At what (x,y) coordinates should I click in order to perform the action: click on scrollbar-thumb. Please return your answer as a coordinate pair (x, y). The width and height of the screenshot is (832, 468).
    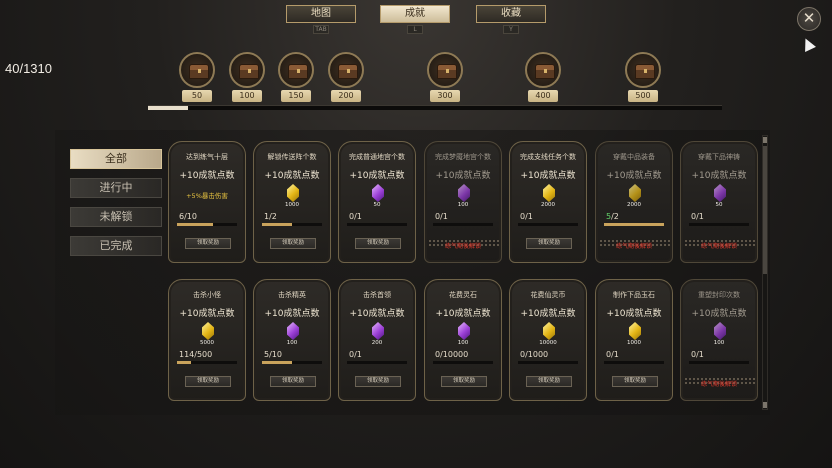
    Looking at the image, I should click on (765, 210).